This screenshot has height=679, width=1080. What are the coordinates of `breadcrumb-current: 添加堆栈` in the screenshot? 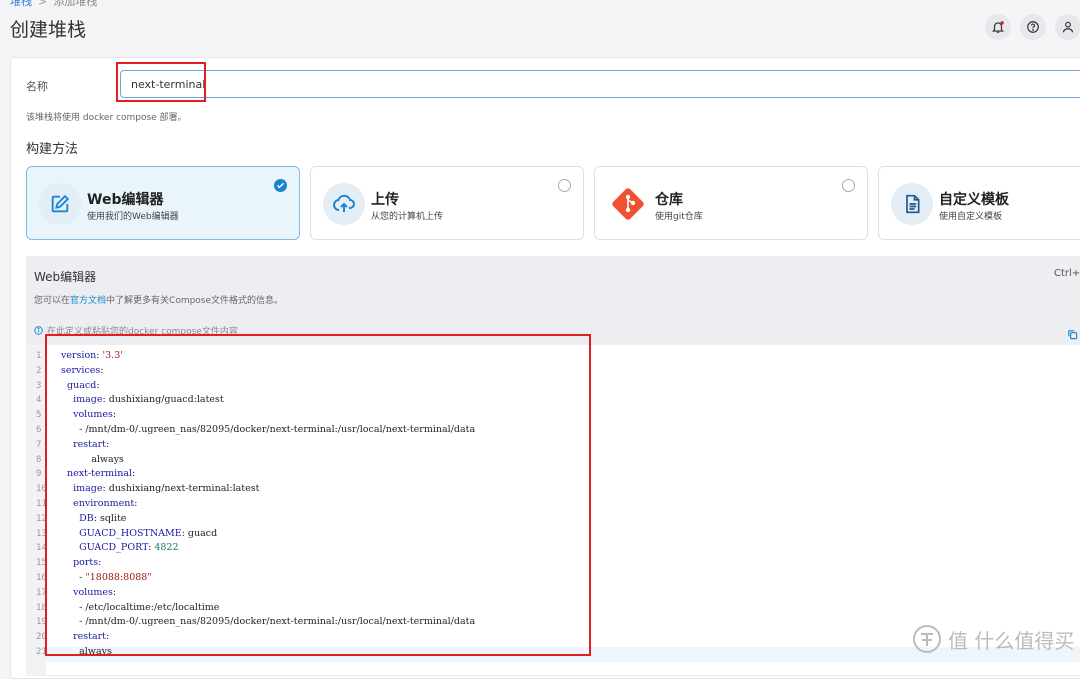 It's located at (75, 4).